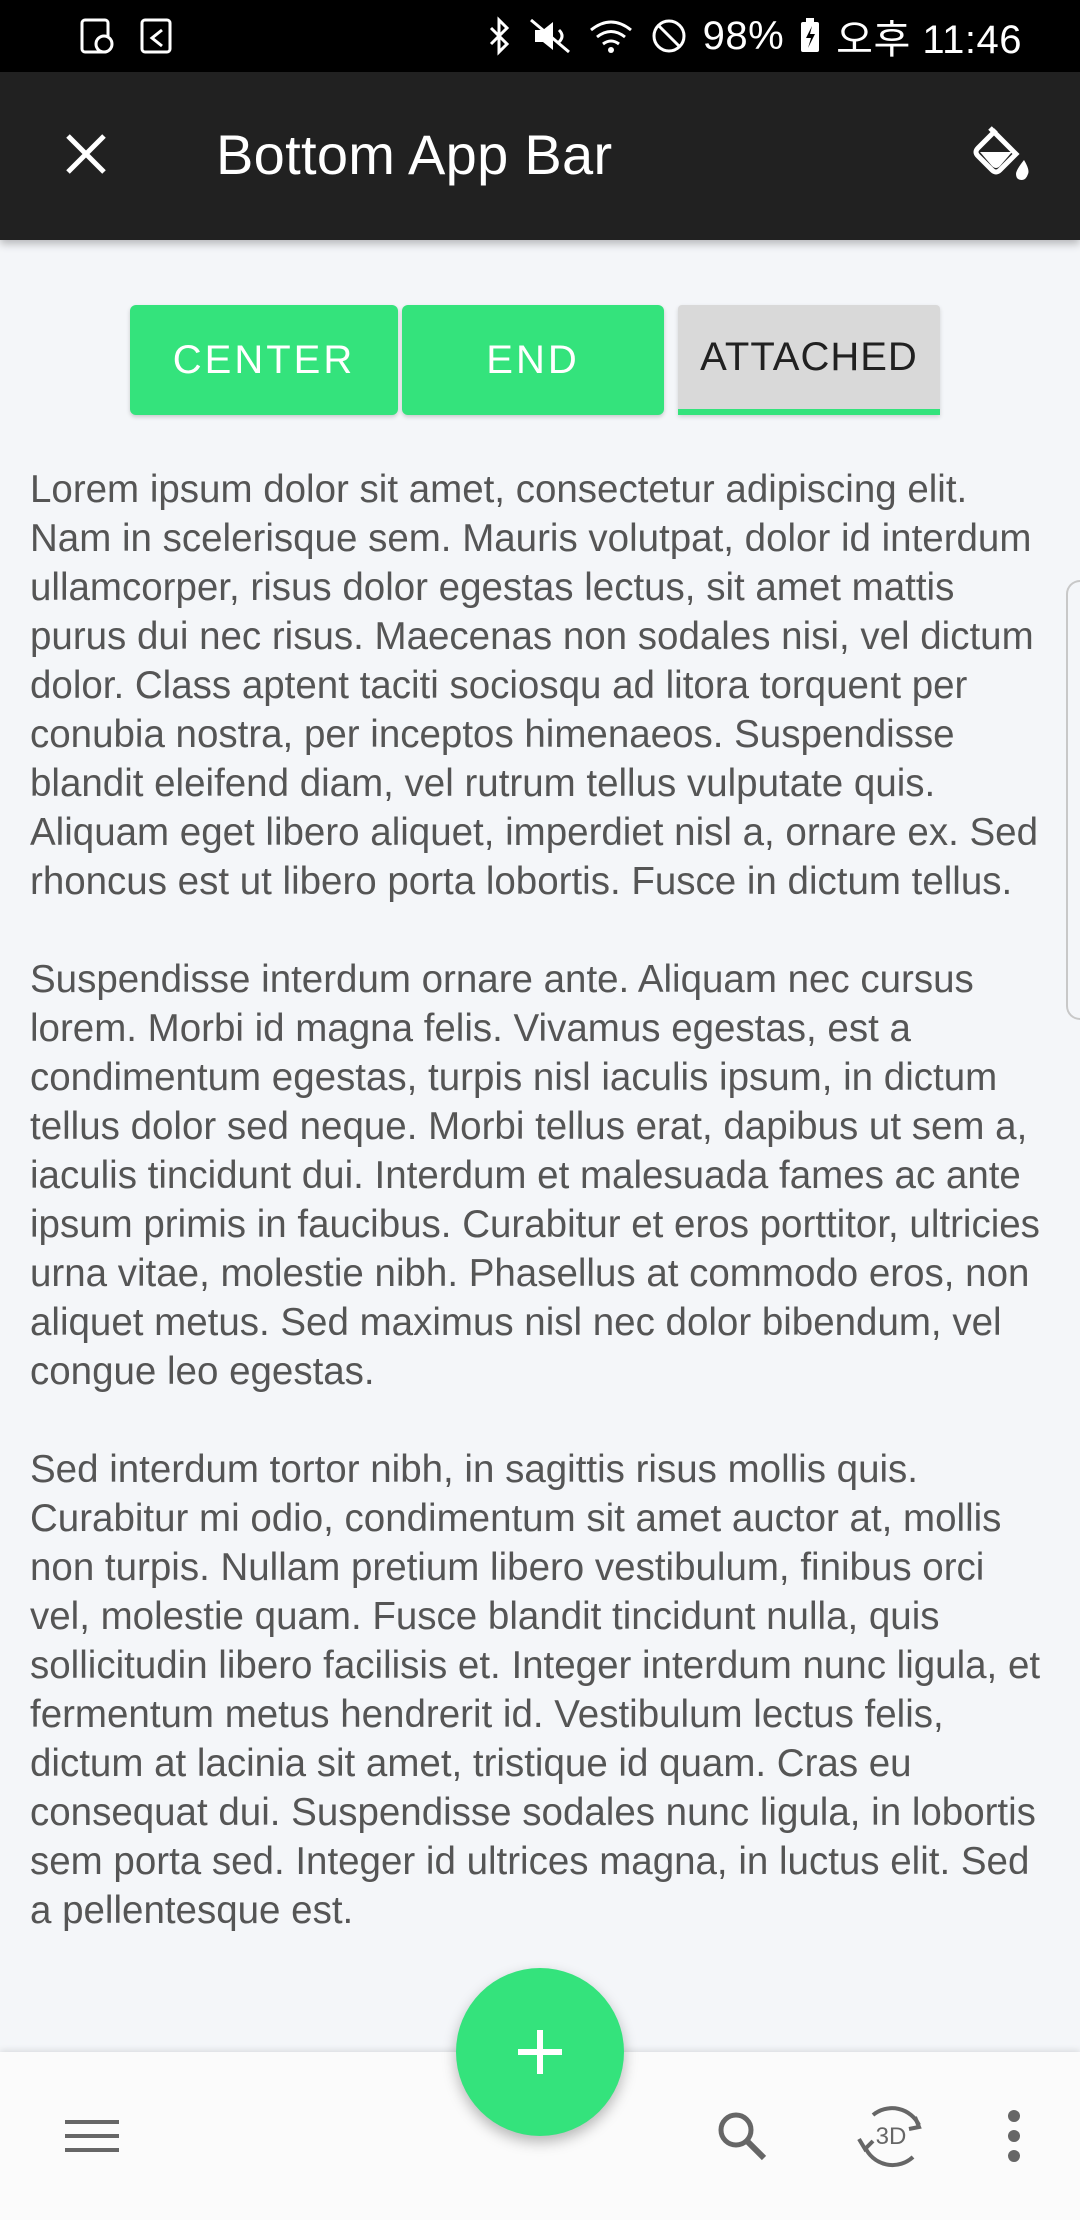  I want to click on rotate-3d-icon: 3D, so click(889, 2137).